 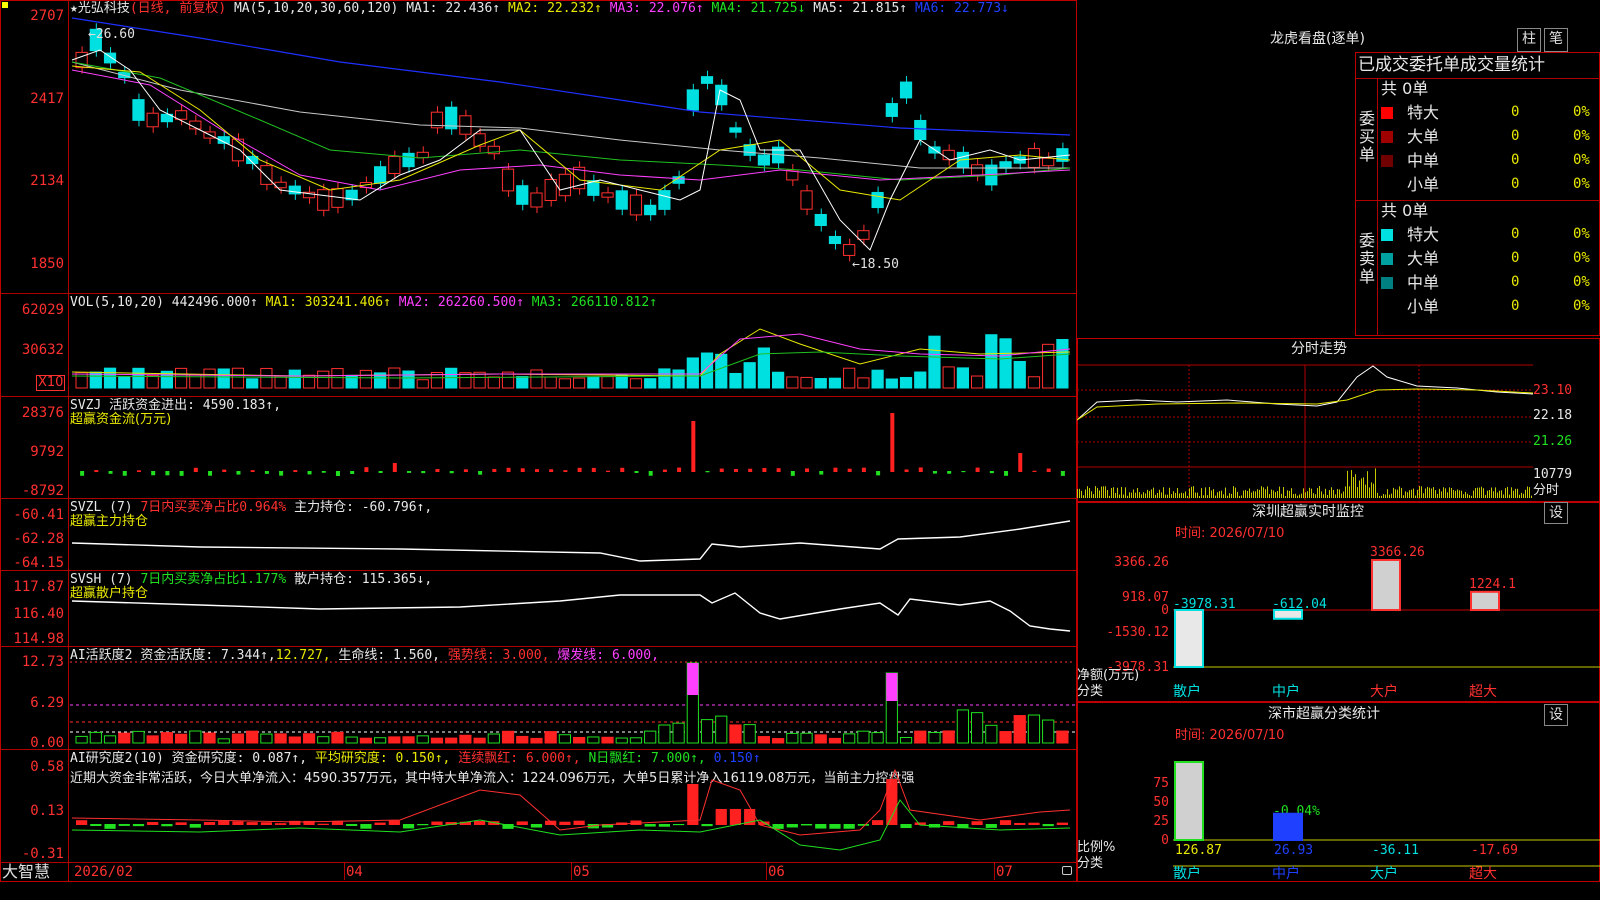 I want to click on svzj-chart, so click(x=538, y=447).